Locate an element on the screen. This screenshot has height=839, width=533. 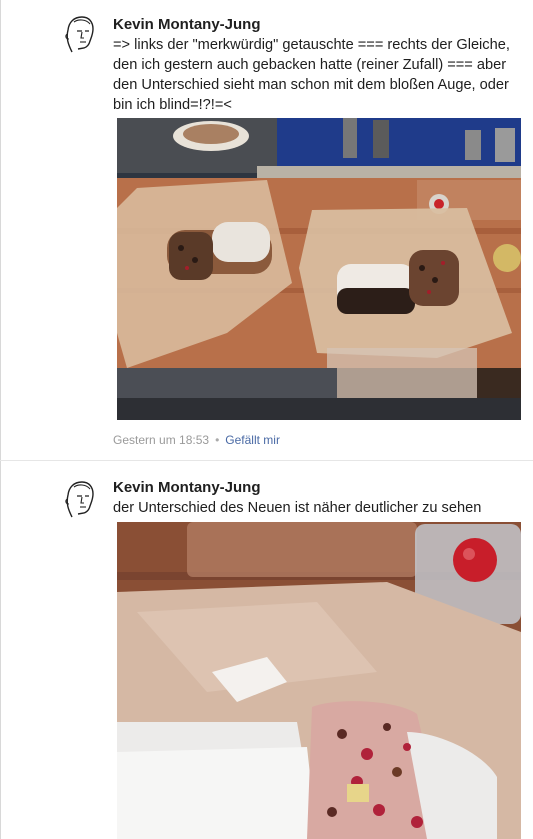
post-meta: Gestern um 18:53 • Gefällt mir is located at coordinates (196, 440).